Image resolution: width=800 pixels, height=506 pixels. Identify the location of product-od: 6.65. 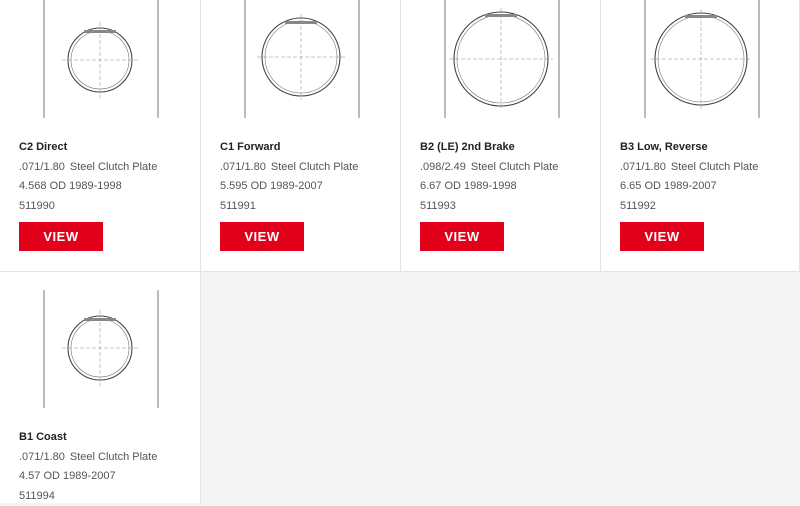
(630, 186).